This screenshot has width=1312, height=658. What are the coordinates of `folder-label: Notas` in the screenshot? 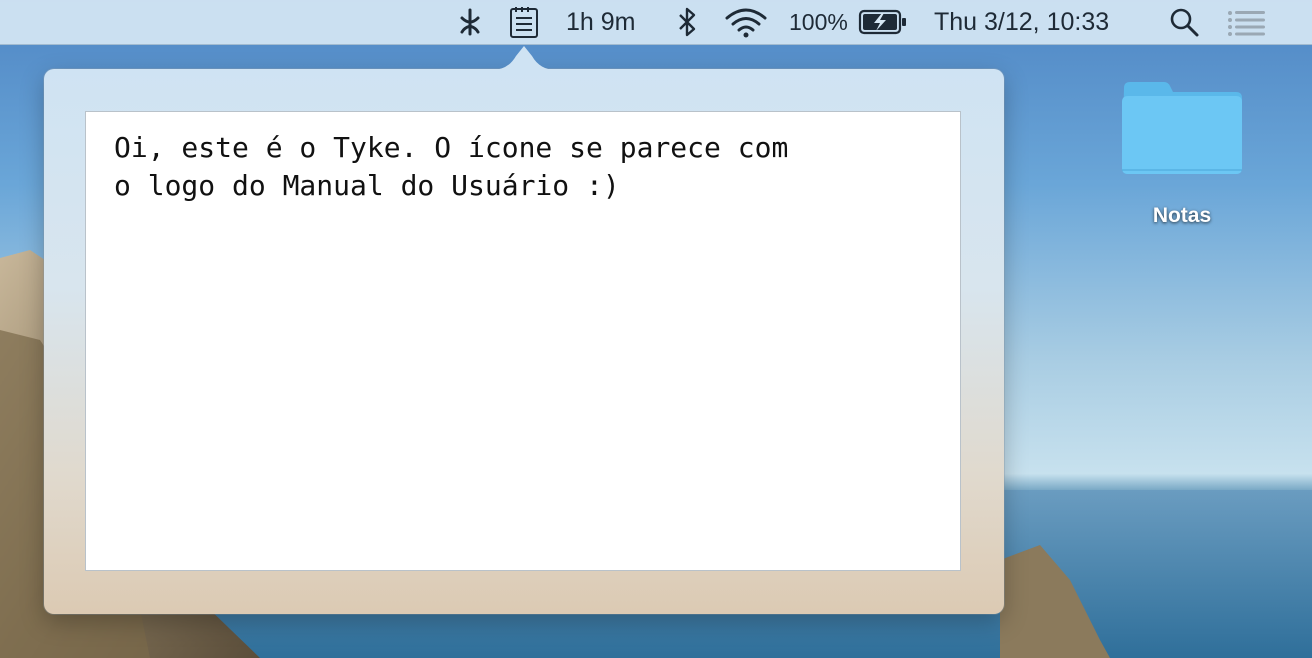 It's located at (1182, 216).